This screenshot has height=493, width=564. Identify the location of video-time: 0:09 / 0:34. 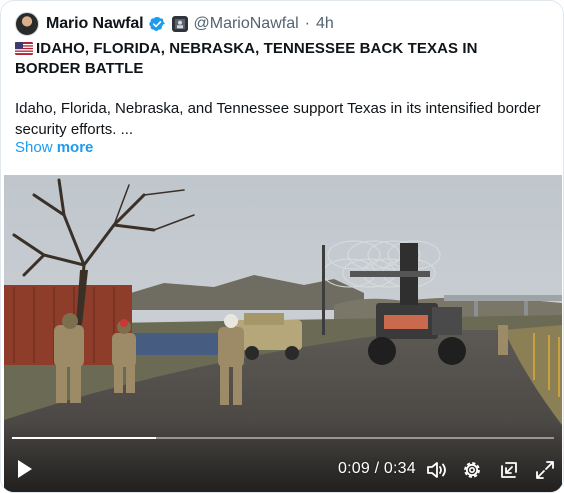
(377, 469).